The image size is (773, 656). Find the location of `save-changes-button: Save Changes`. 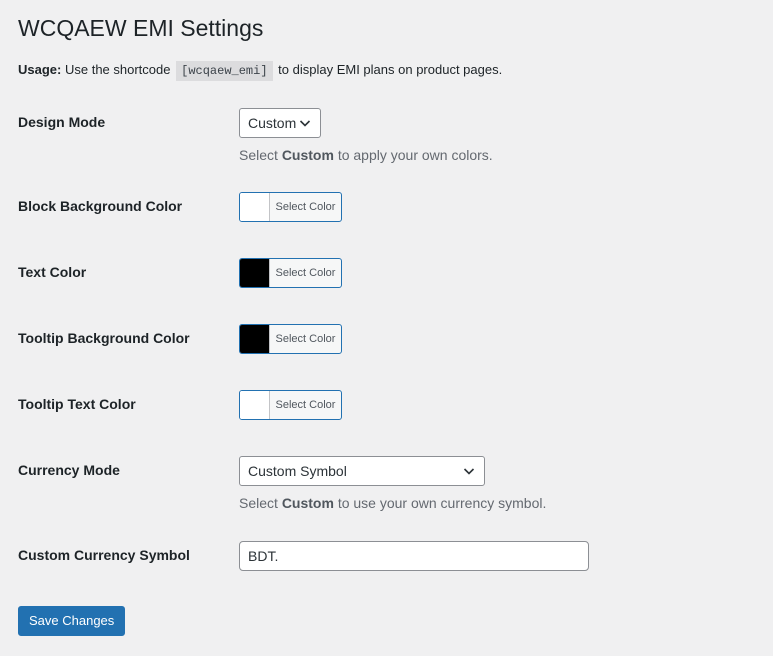

save-changes-button: Save Changes is located at coordinates (72, 621).